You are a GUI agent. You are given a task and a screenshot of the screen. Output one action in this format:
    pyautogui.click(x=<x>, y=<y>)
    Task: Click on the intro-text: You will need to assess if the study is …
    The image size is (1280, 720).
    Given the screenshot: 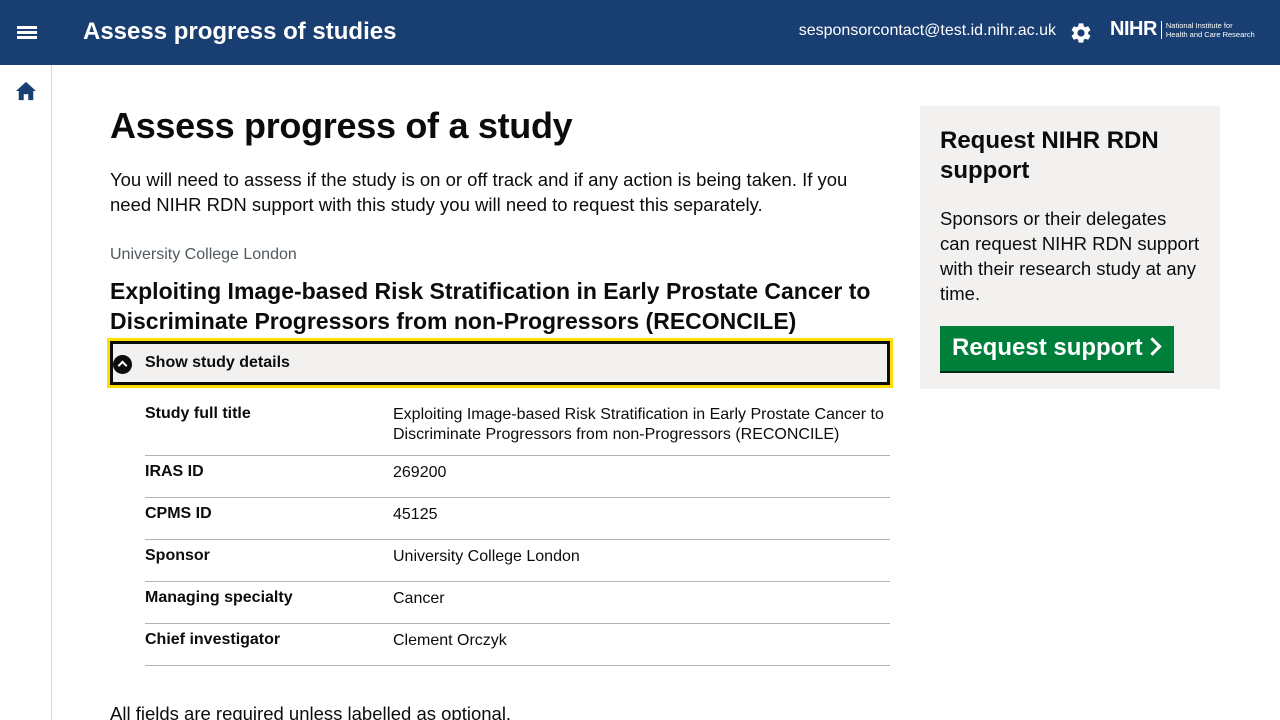 What is the action you would take?
    pyautogui.click(x=479, y=192)
    